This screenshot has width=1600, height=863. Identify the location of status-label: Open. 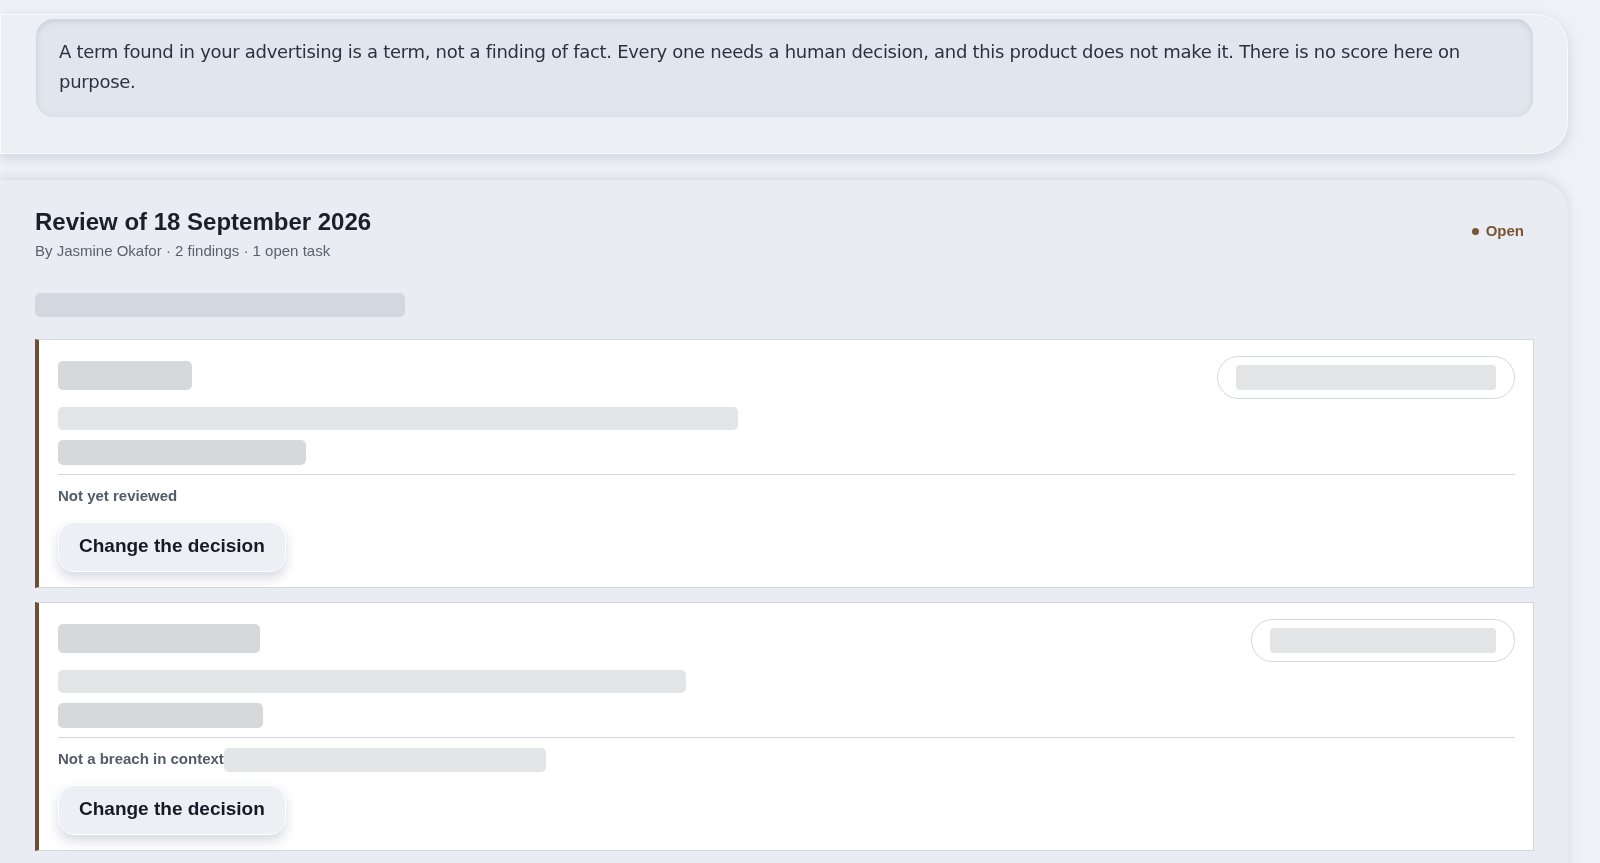
(1504, 231).